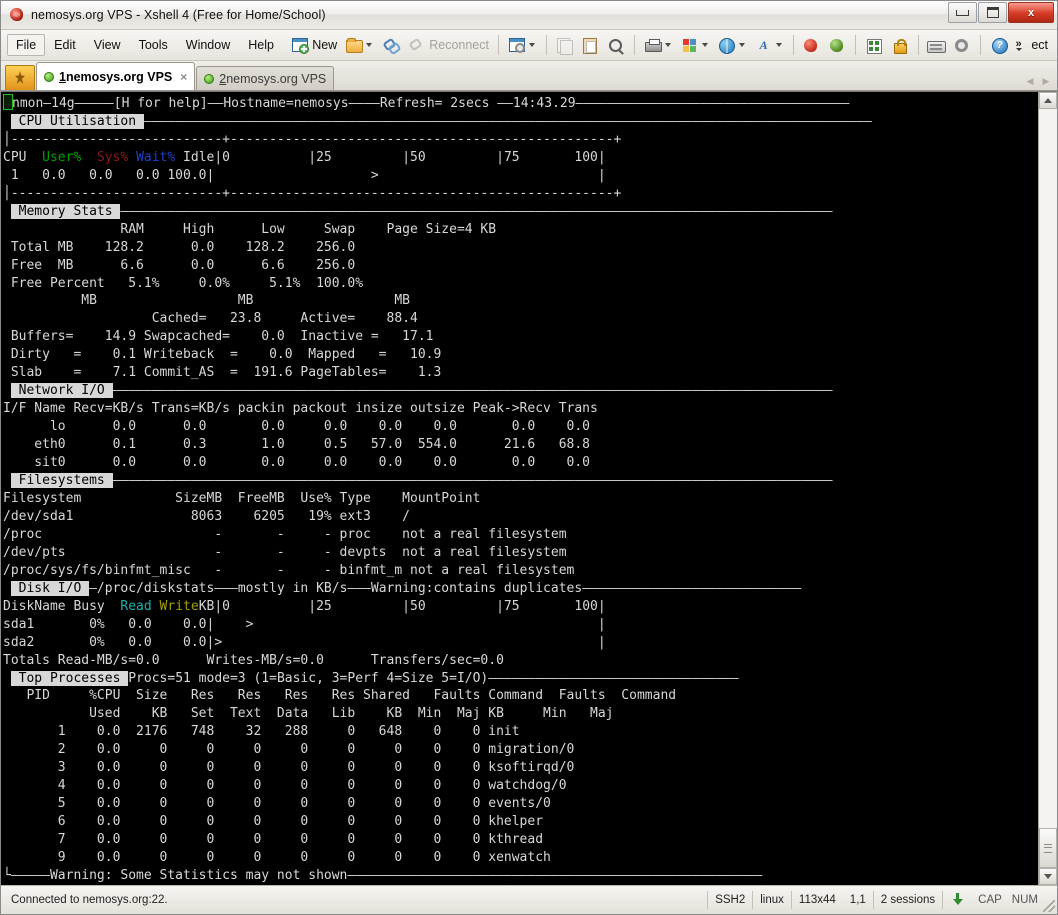  What do you see at coordinates (289, 750) in the screenshot?
I see `terminal-line: 2 0.0 0 0 0 0 0 0 0 0 migration/0` at bounding box center [289, 750].